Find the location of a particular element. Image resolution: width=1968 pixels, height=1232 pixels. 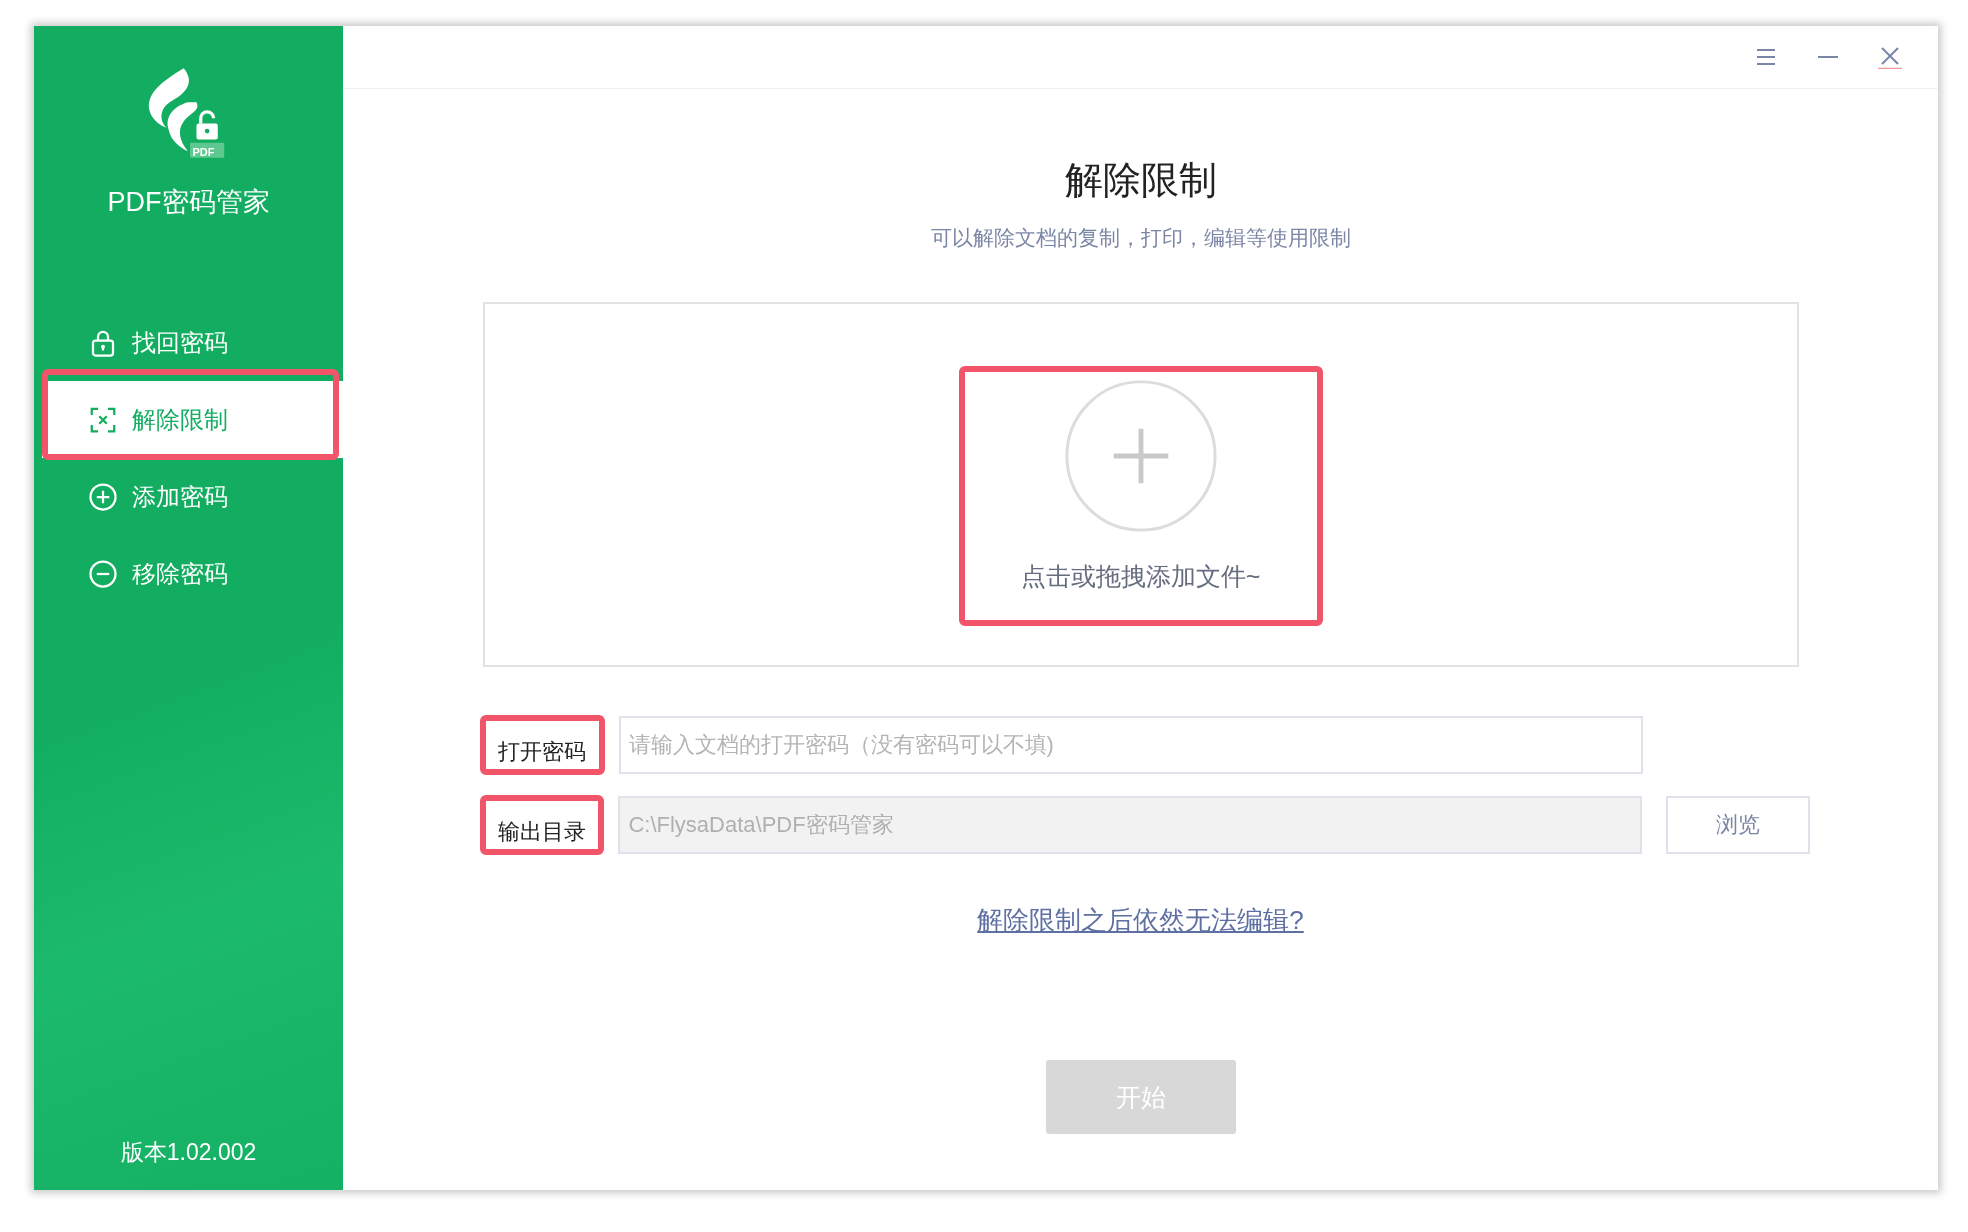

field-label: 打开密码 is located at coordinates (542, 752).